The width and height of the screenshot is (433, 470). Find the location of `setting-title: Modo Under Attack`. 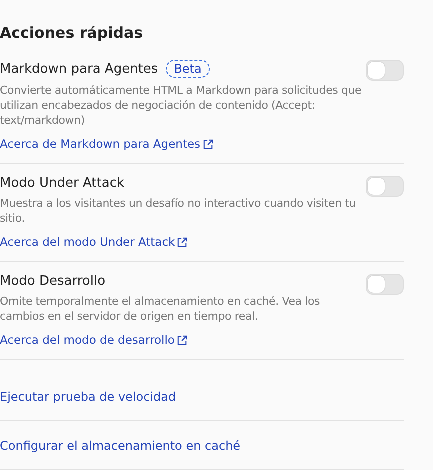

setting-title: Modo Under Attack is located at coordinates (62, 183).